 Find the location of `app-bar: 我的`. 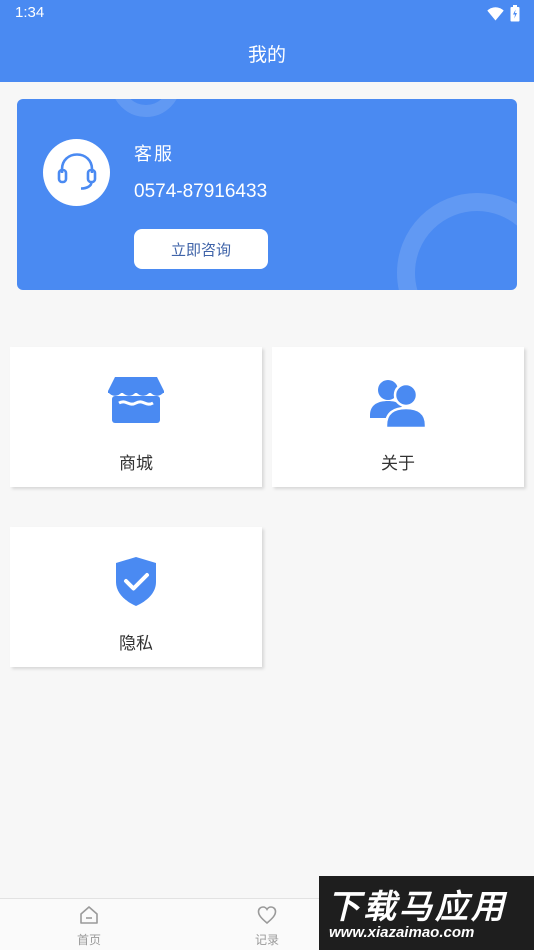

app-bar: 我的 is located at coordinates (267, 55).